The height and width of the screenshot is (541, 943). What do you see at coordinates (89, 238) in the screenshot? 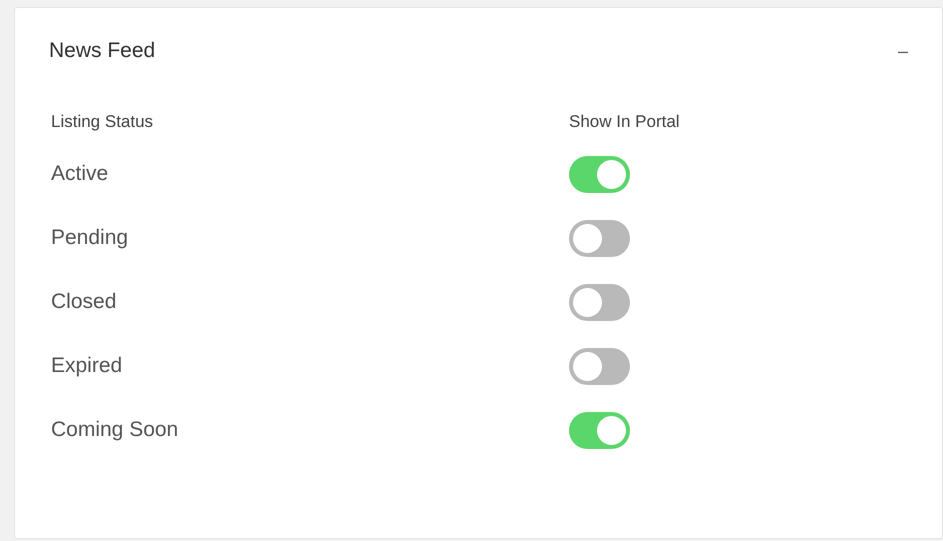
I see `status-label: Pending` at bounding box center [89, 238].